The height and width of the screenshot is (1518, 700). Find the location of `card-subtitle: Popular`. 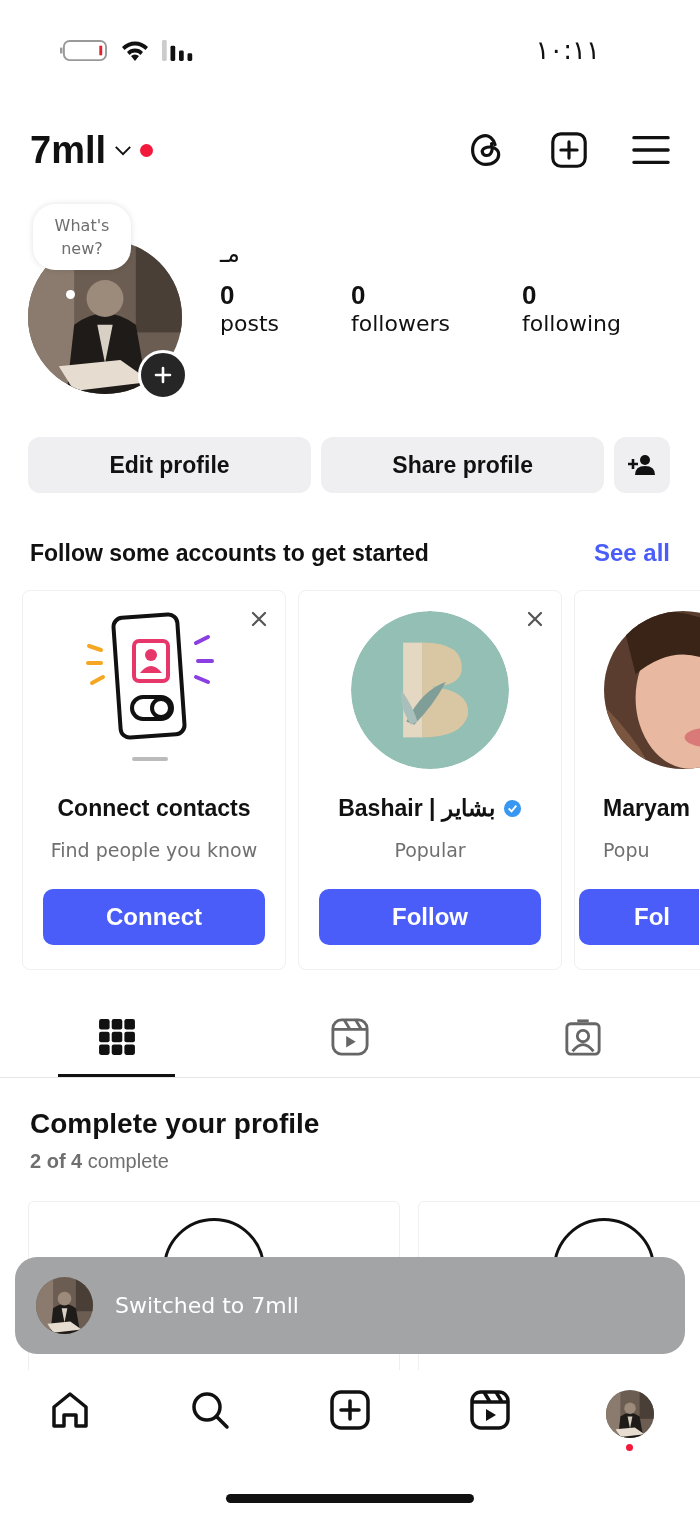

card-subtitle: Popular is located at coordinates (430, 850).